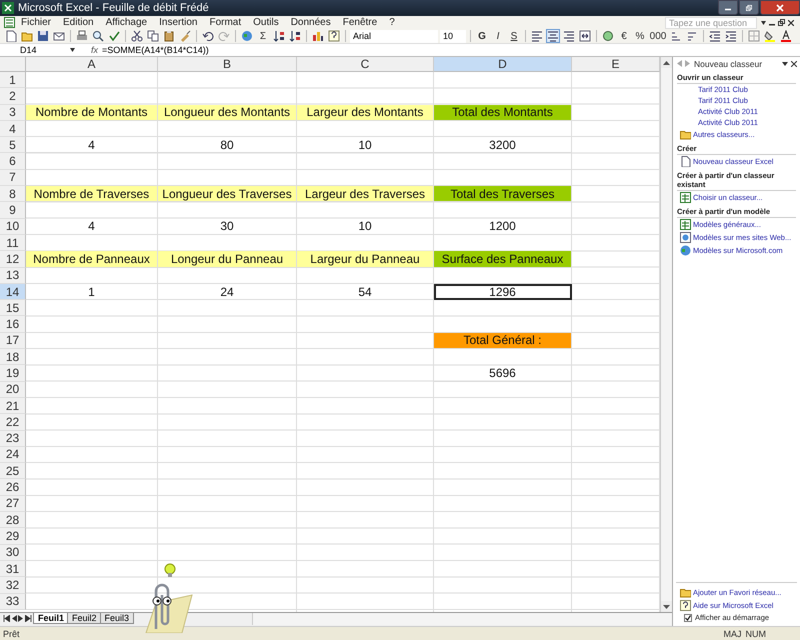 Image resolution: width=800 pixels, height=640 pixels. What do you see at coordinates (155, 50) in the screenshot?
I see `formula-text: =SOMME(A14*(B14*C14))` at bounding box center [155, 50].